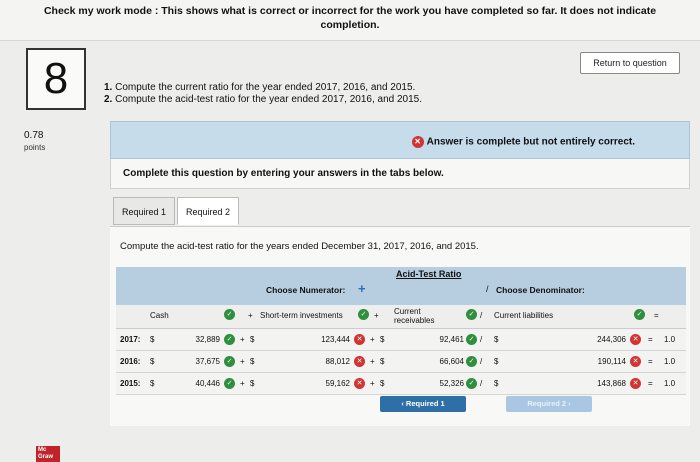  I want to click on points-value: 0.78, so click(34, 135).